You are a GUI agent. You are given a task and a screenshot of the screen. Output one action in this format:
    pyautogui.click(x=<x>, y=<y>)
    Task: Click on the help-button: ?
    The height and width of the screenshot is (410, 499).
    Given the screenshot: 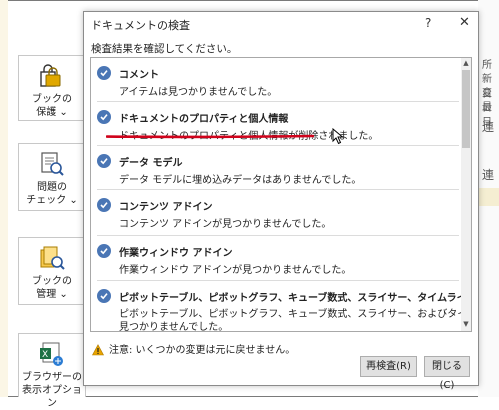 What is the action you would take?
    pyautogui.click(x=428, y=23)
    